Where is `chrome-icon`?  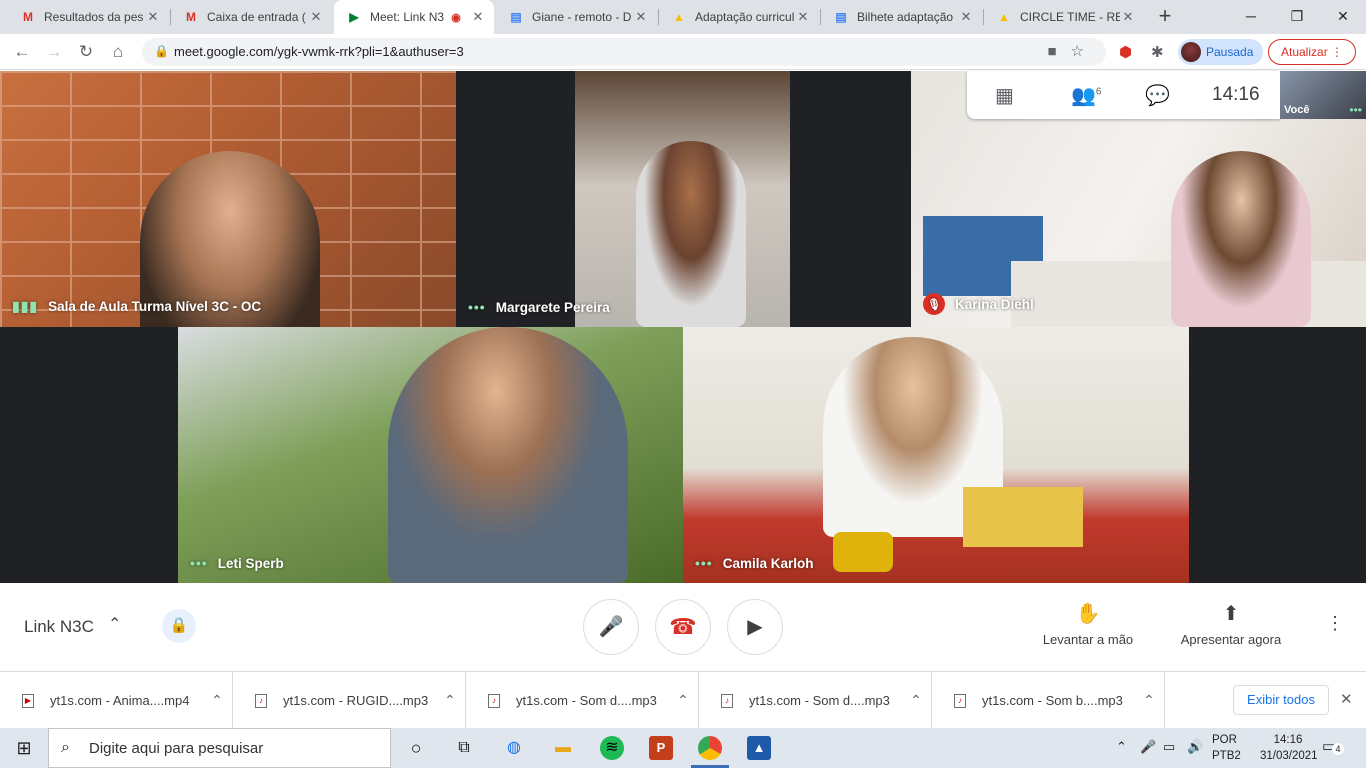
chrome-icon is located at coordinates (710, 748).